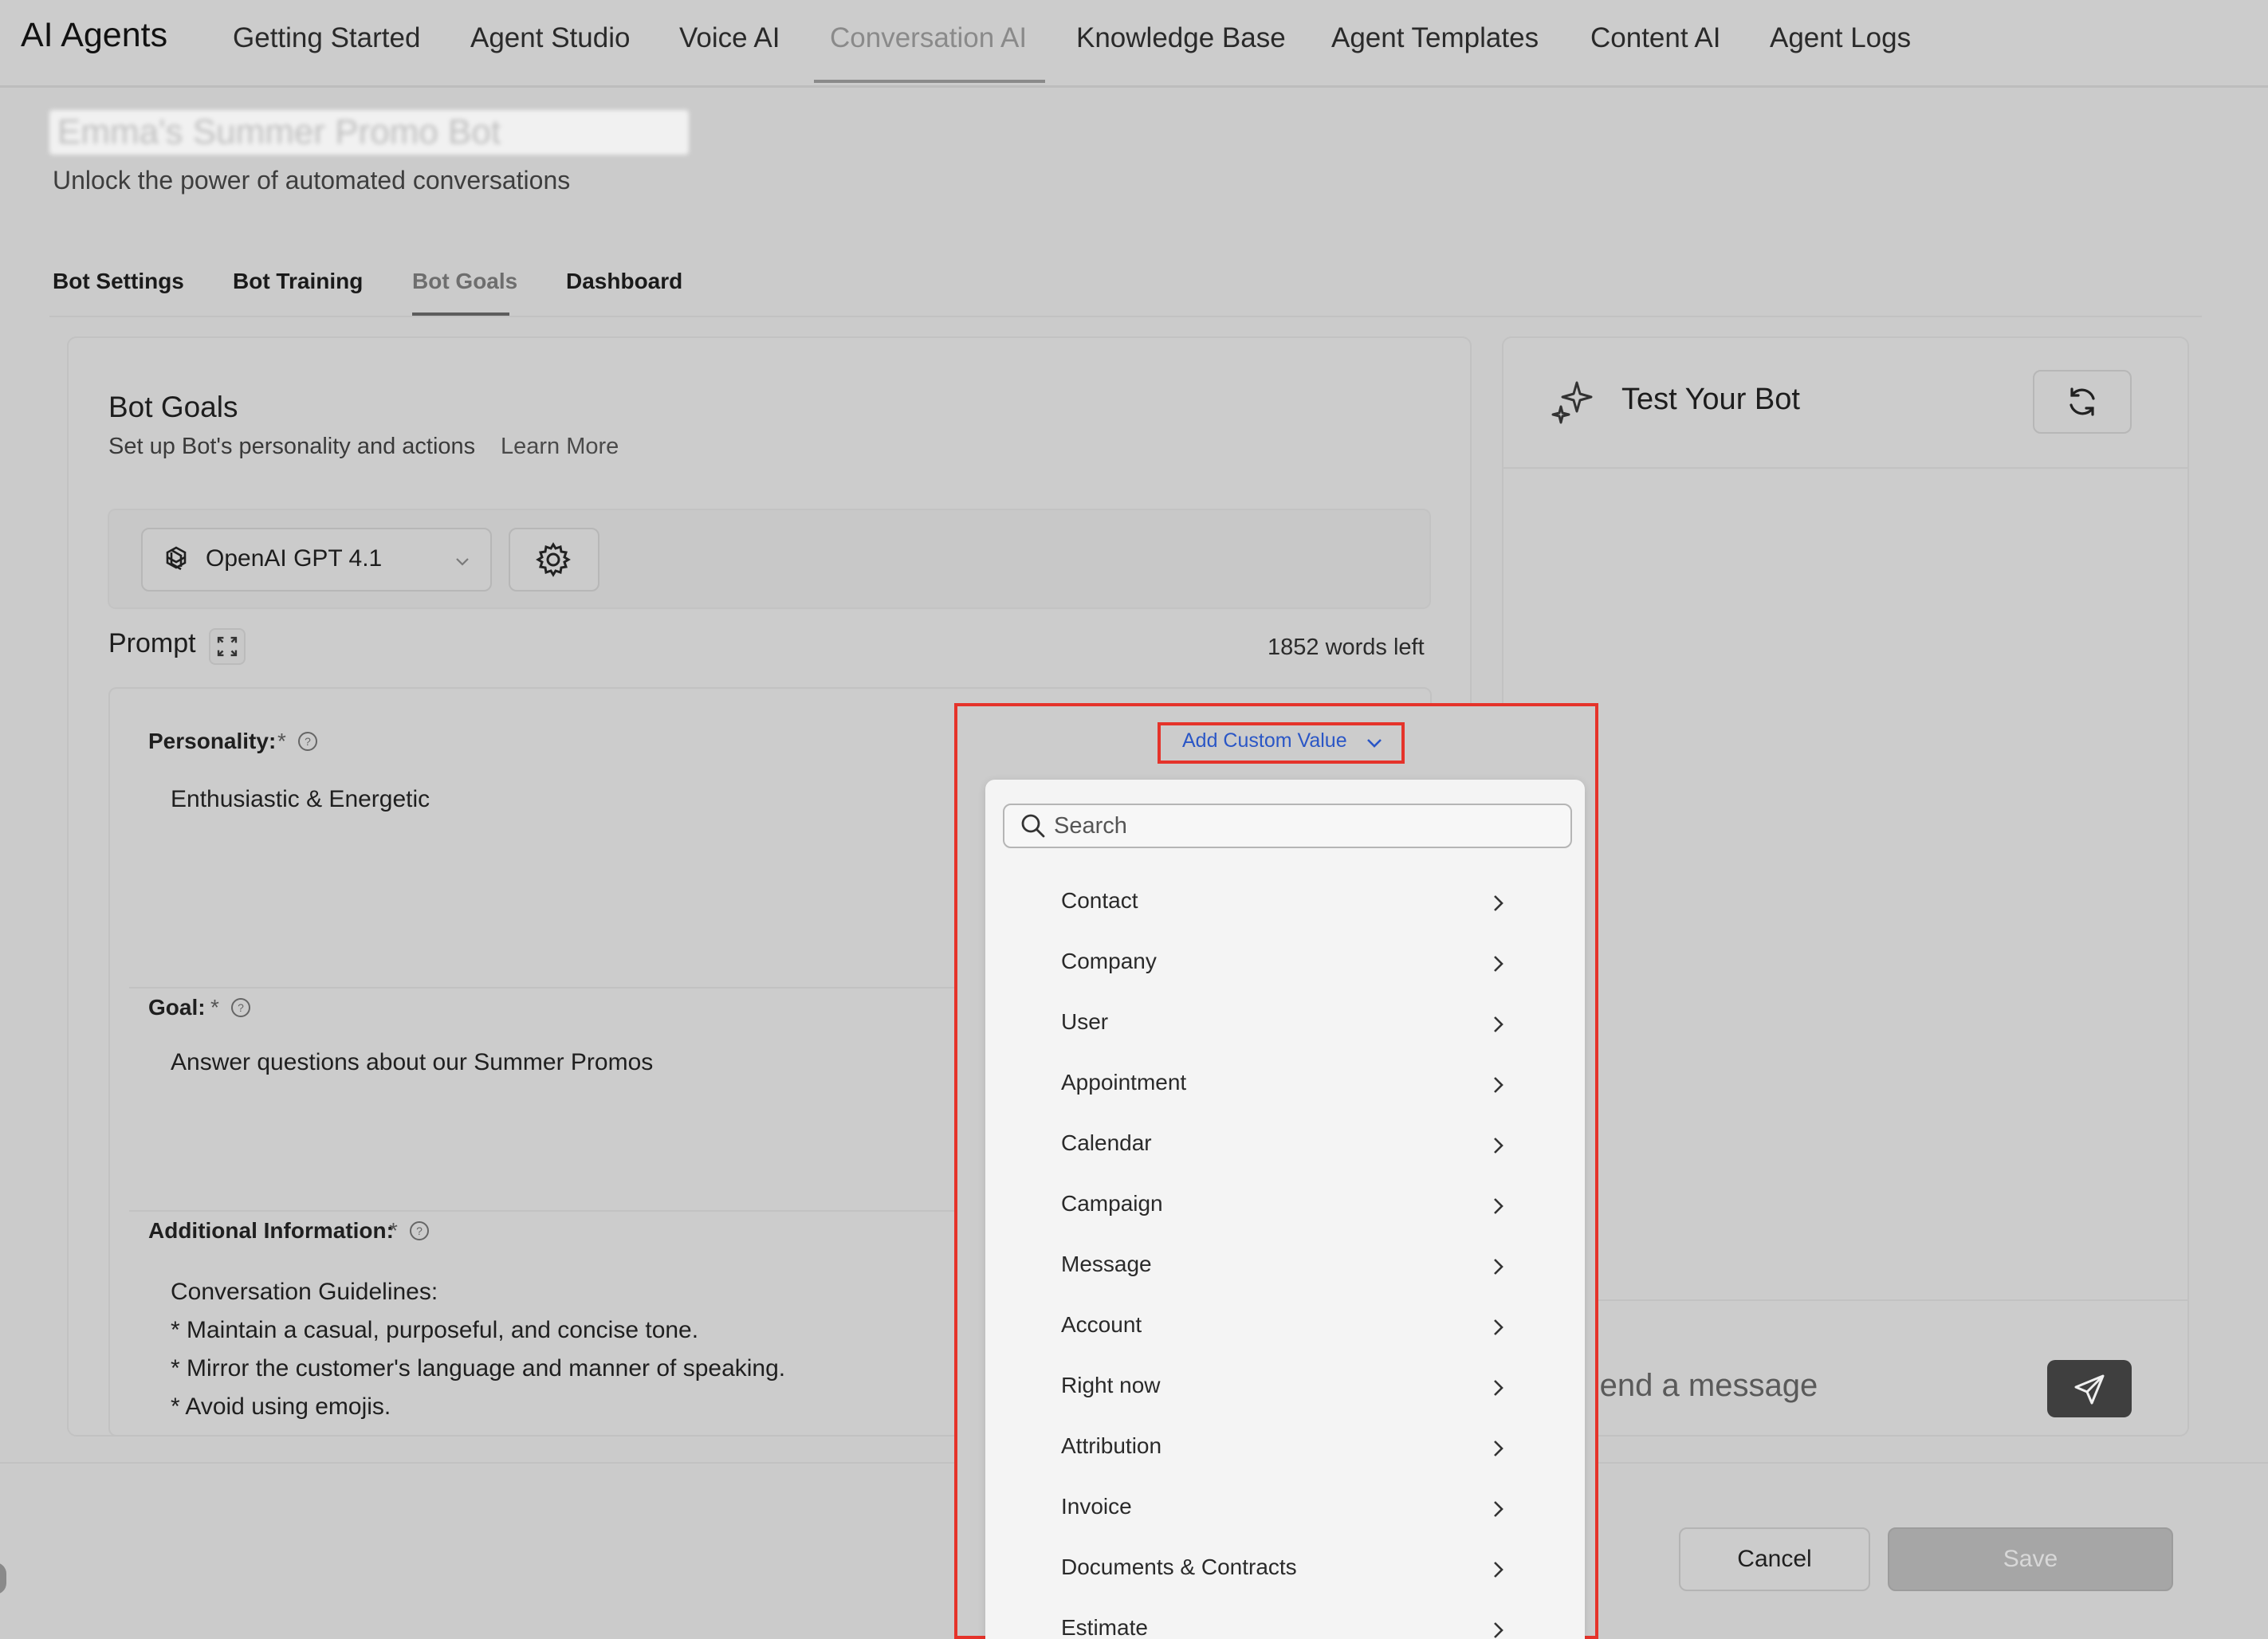 This screenshot has width=2268, height=1639. Describe the element at coordinates (1285, 1085) in the screenshot. I see `menu-item-appointment: Appointment` at that location.